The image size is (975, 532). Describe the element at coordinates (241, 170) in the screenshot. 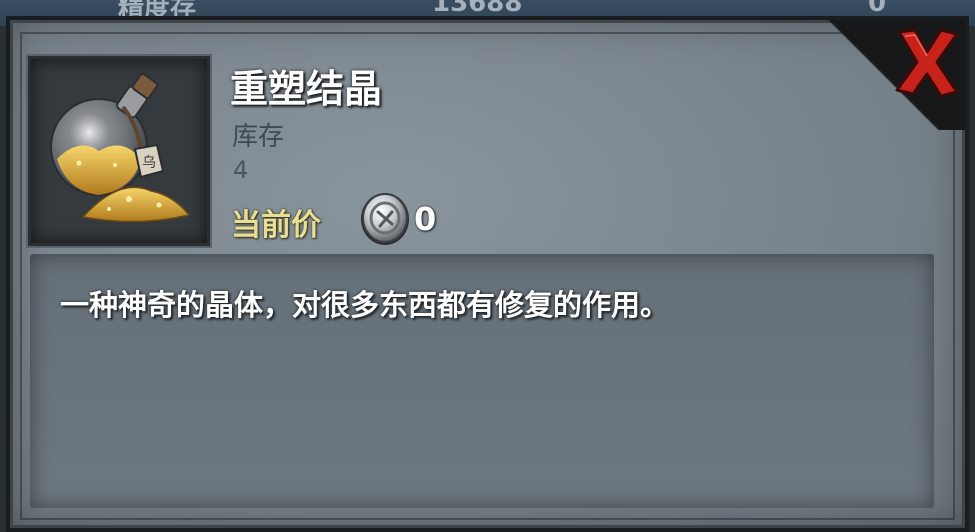

I see `stock-value: 4` at that location.